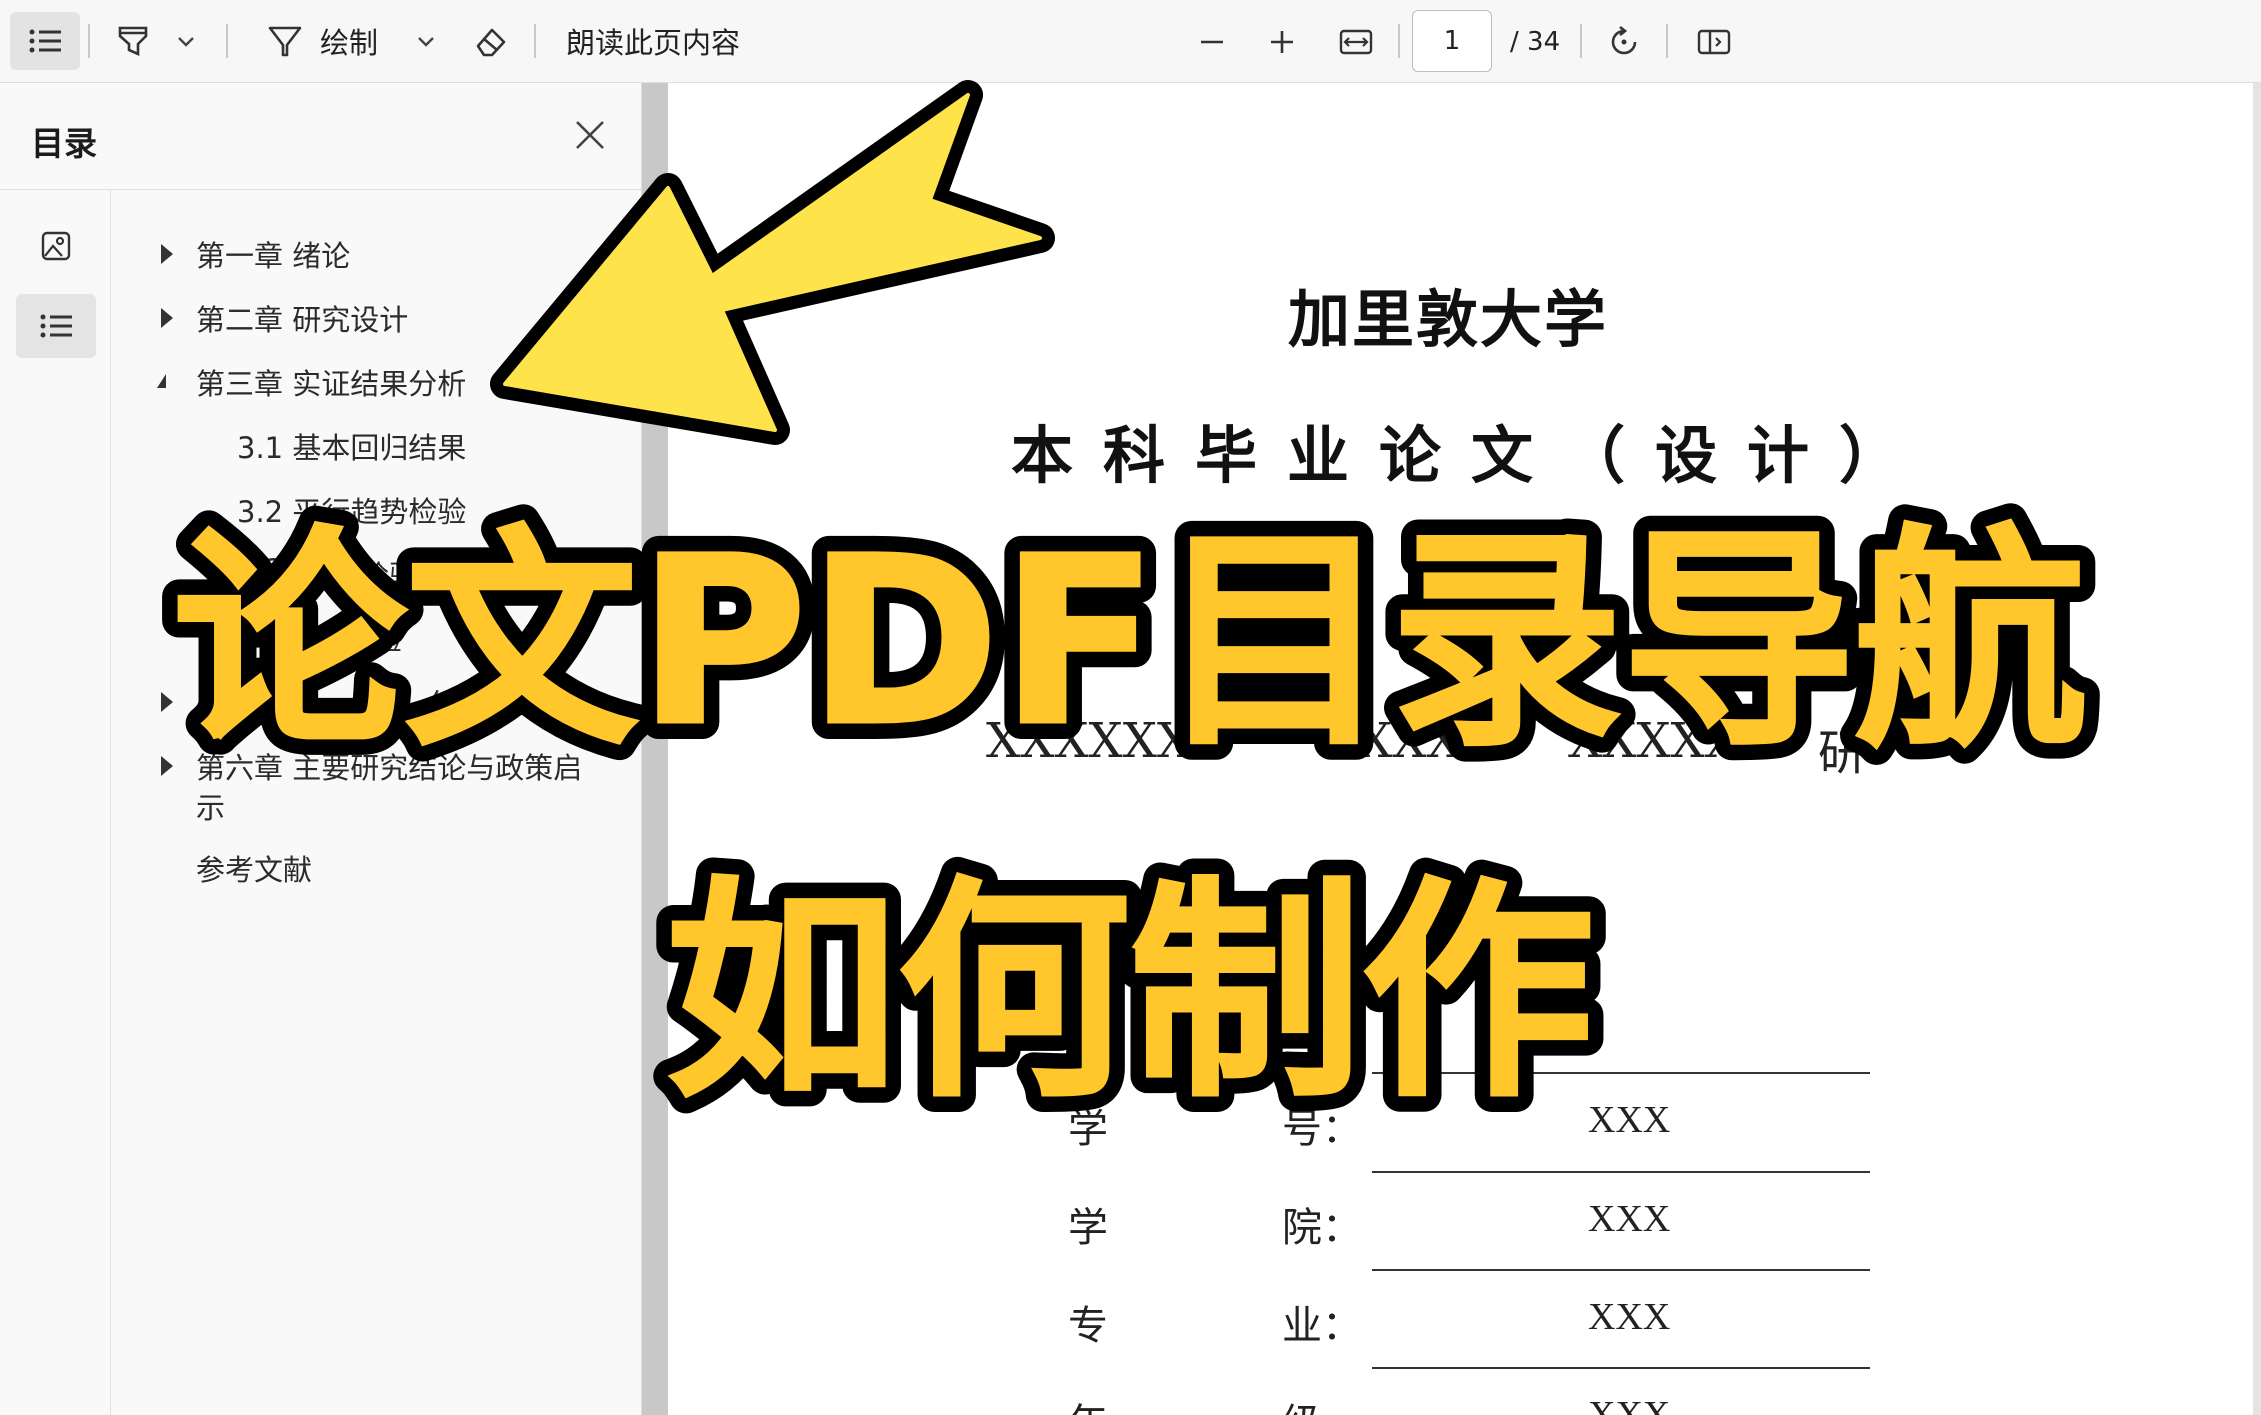  What do you see at coordinates (1322, 1326) in the screenshot?
I see `field-label: 业：` at bounding box center [1322, 1326].